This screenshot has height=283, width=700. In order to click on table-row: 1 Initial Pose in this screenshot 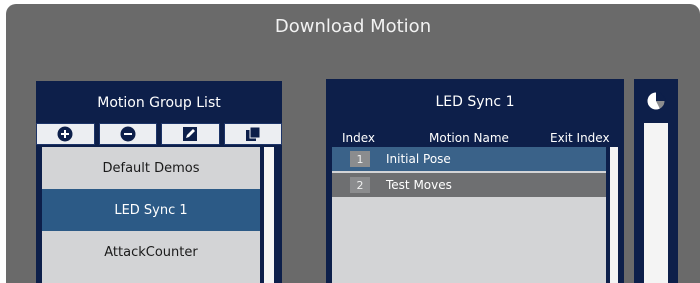, I will do `click(469, 159)`.